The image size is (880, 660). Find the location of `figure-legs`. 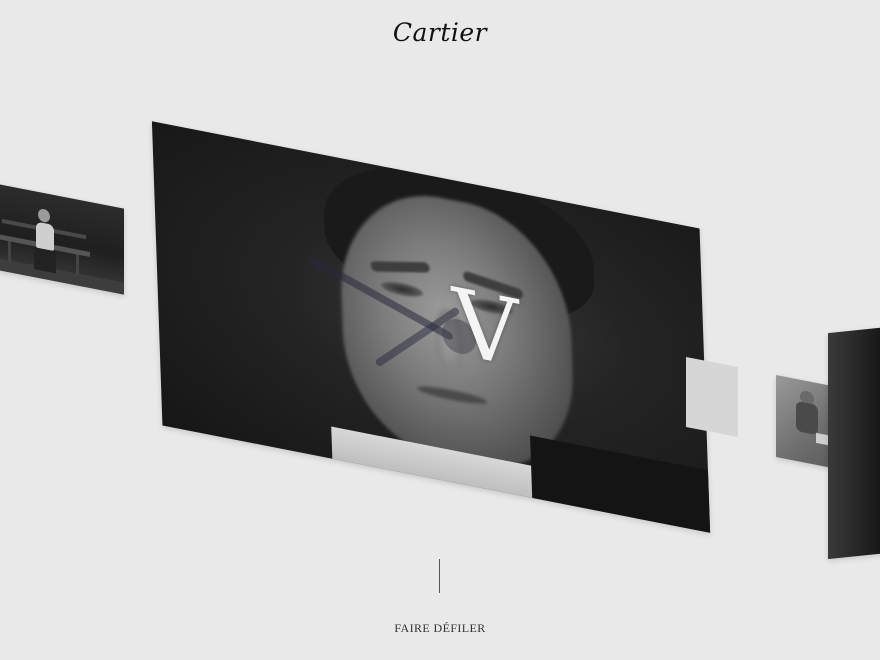

figure-legs is located at coordinates (45, 260).